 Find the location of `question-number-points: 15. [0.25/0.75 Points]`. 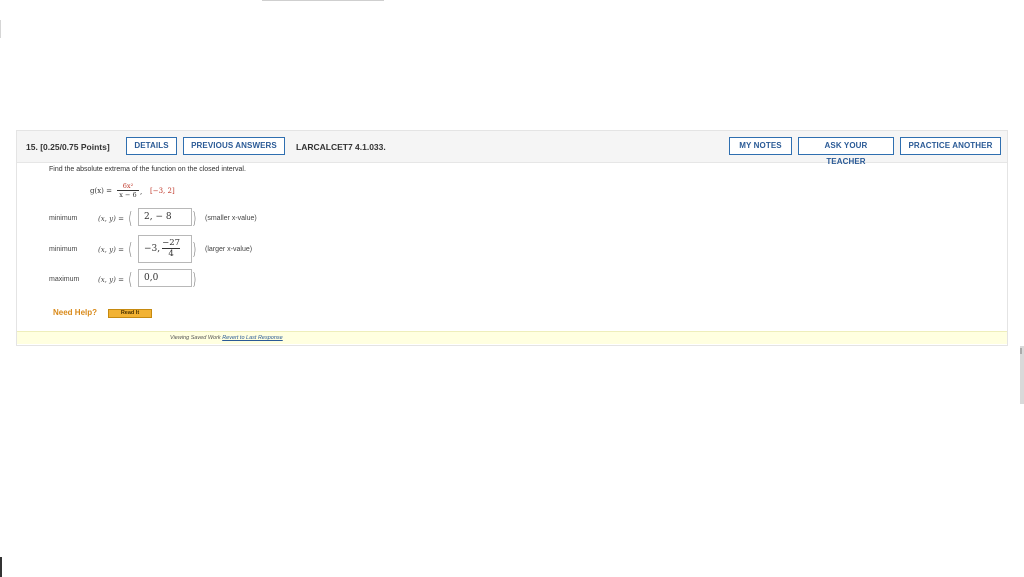

question-number-points: 15. [0.25/0.75 Points] is located at coordinates (68, 147).